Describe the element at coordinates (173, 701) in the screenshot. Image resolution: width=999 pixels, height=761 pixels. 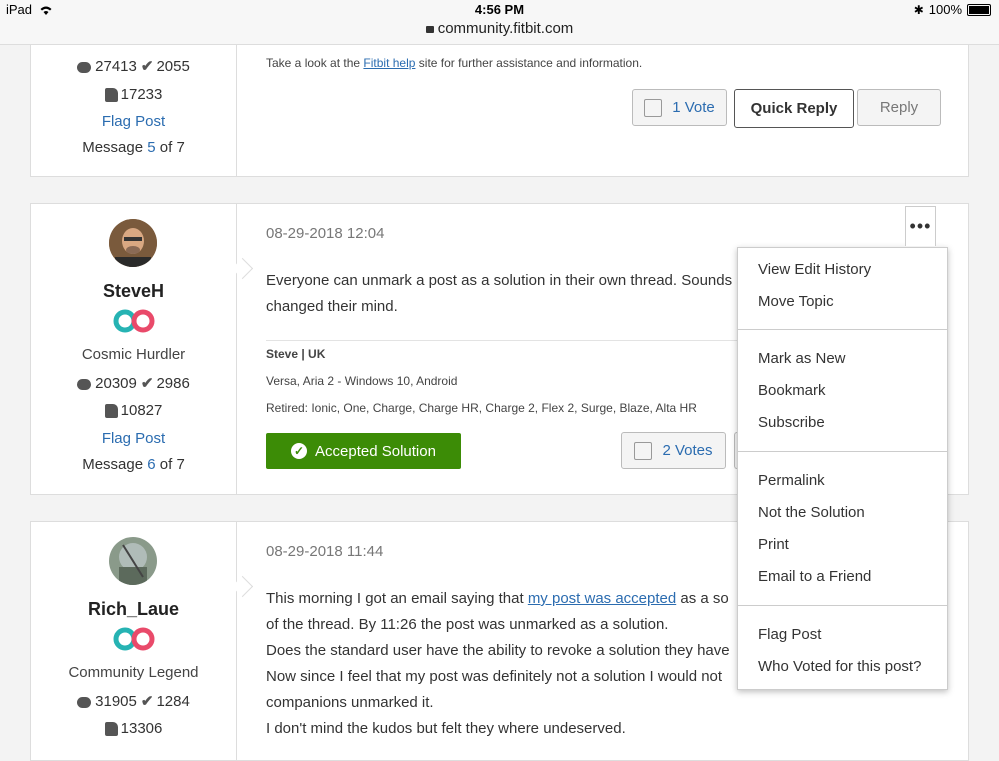
I see `solutions-count: 1284` at that location.